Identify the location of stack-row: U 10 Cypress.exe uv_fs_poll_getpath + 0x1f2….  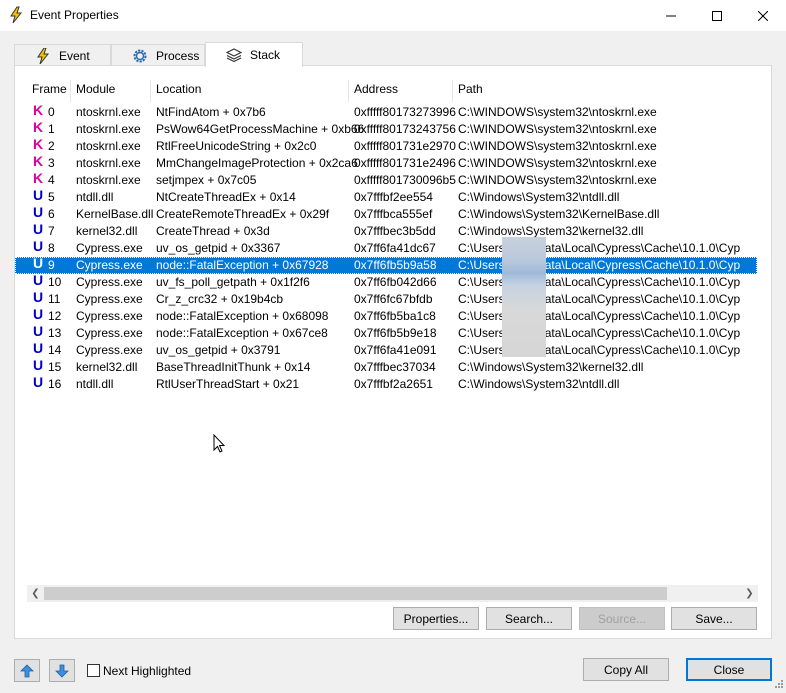
(386, 282).